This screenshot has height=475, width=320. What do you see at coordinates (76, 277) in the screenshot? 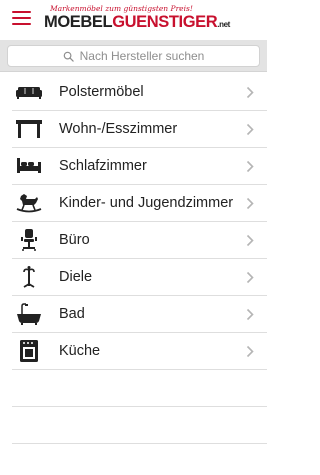
I see `category-label: Diele` at bounding box center [76, 277].